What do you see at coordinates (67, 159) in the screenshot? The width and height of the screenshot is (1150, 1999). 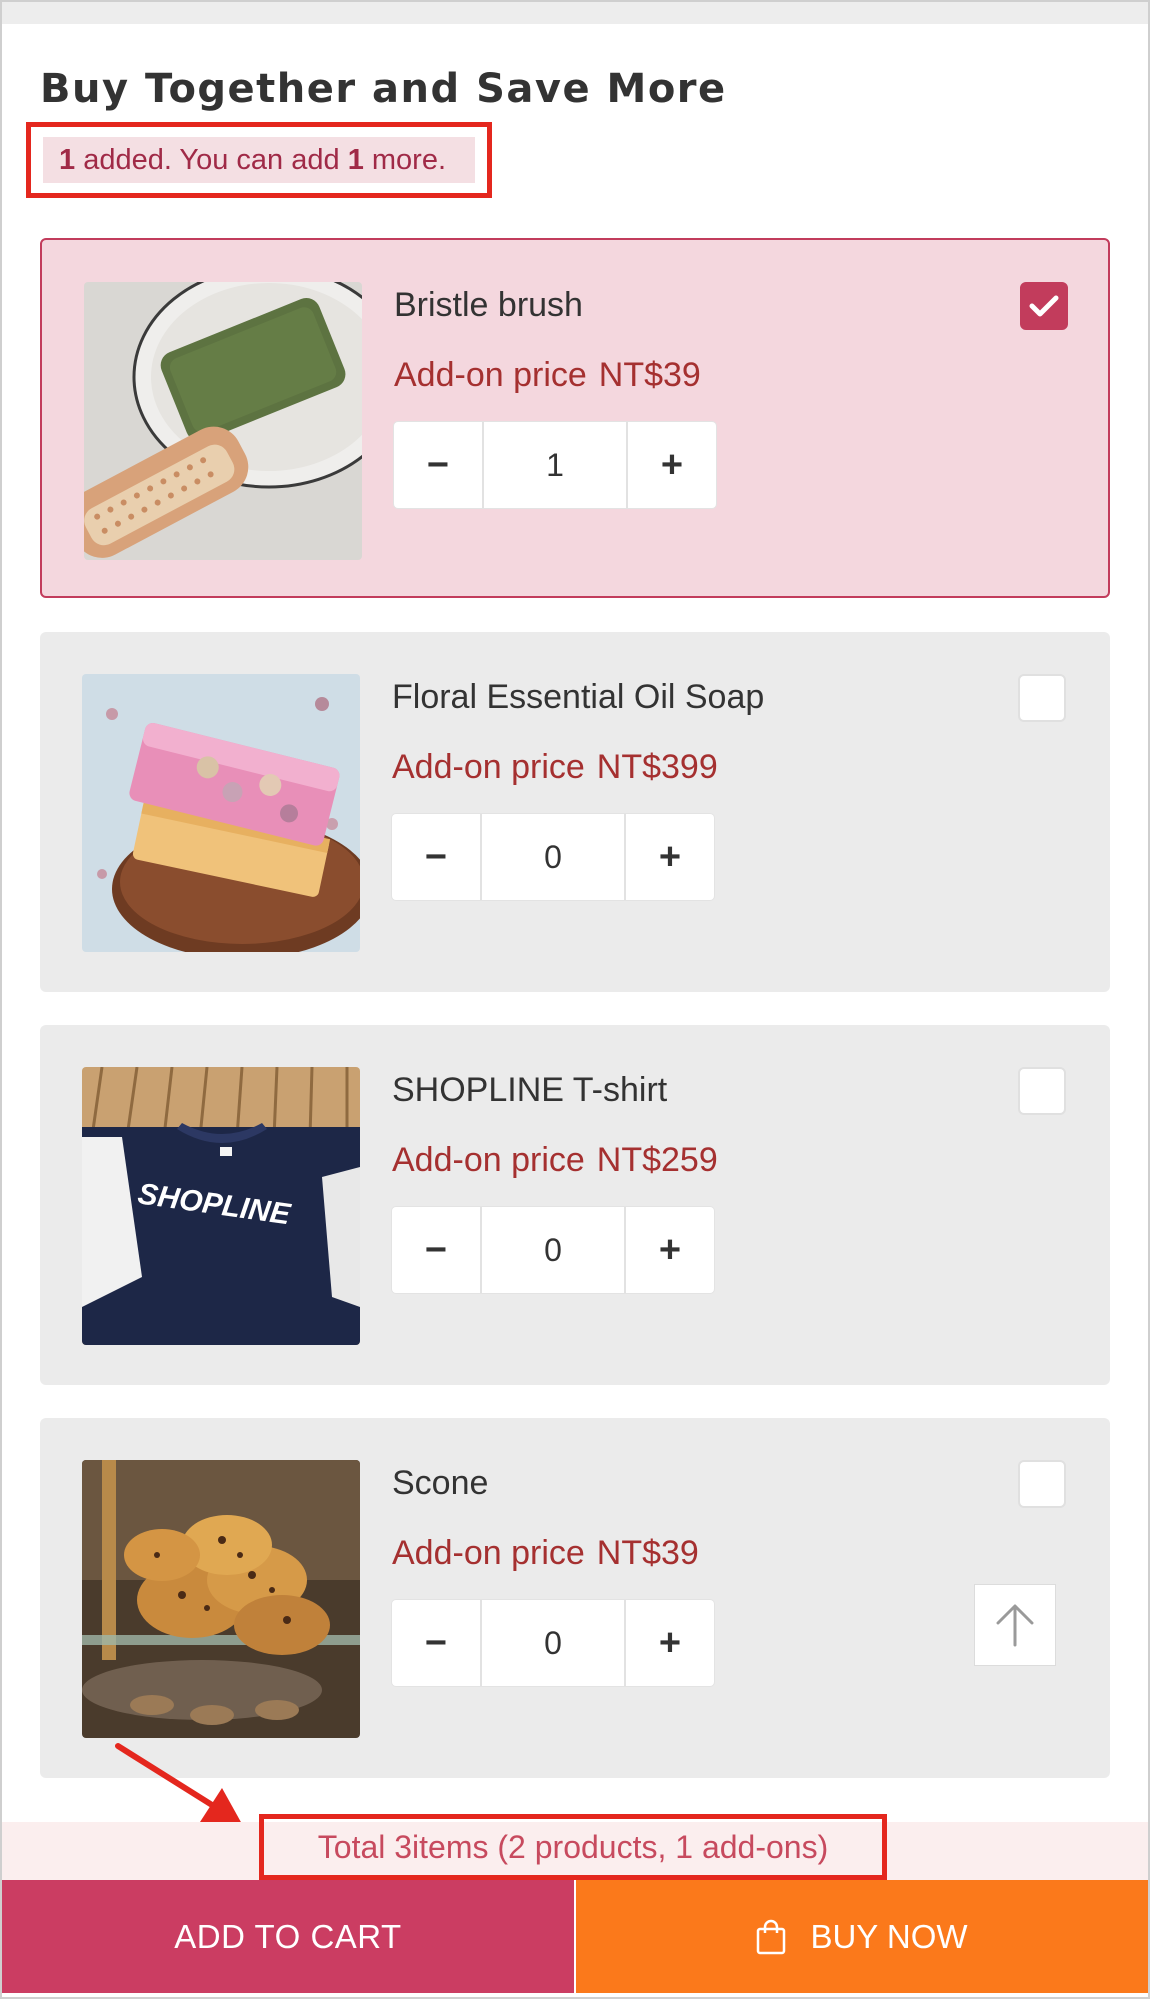 I see `added-count: 1` at bounding box center [67, 159].